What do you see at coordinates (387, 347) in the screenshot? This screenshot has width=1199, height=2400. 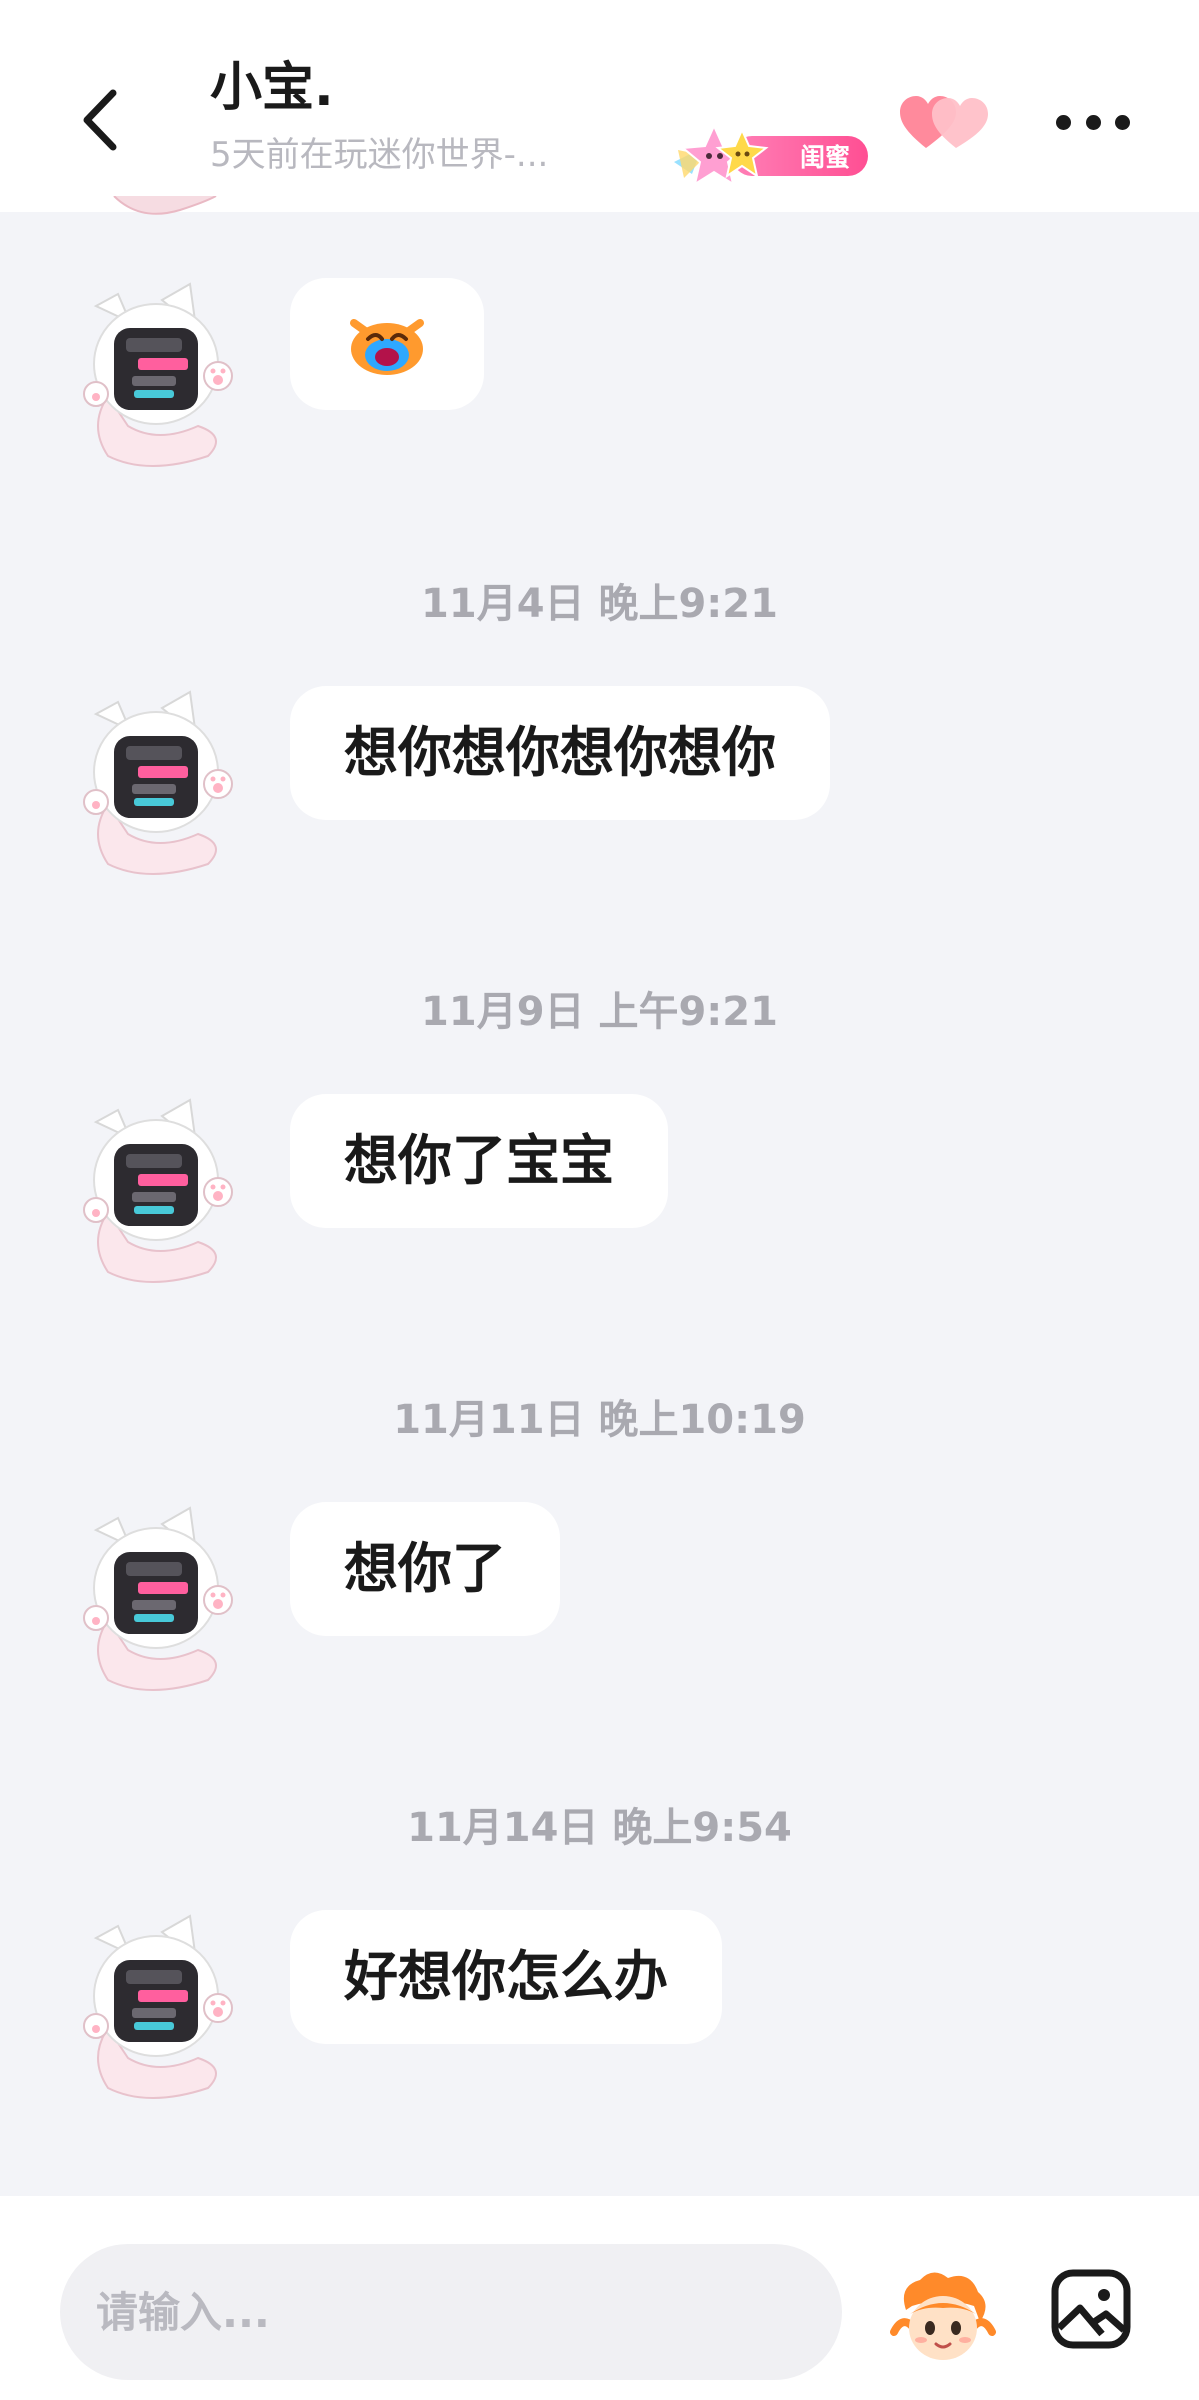 I see `crying-face-sticker` at bounding box center [387, 347].